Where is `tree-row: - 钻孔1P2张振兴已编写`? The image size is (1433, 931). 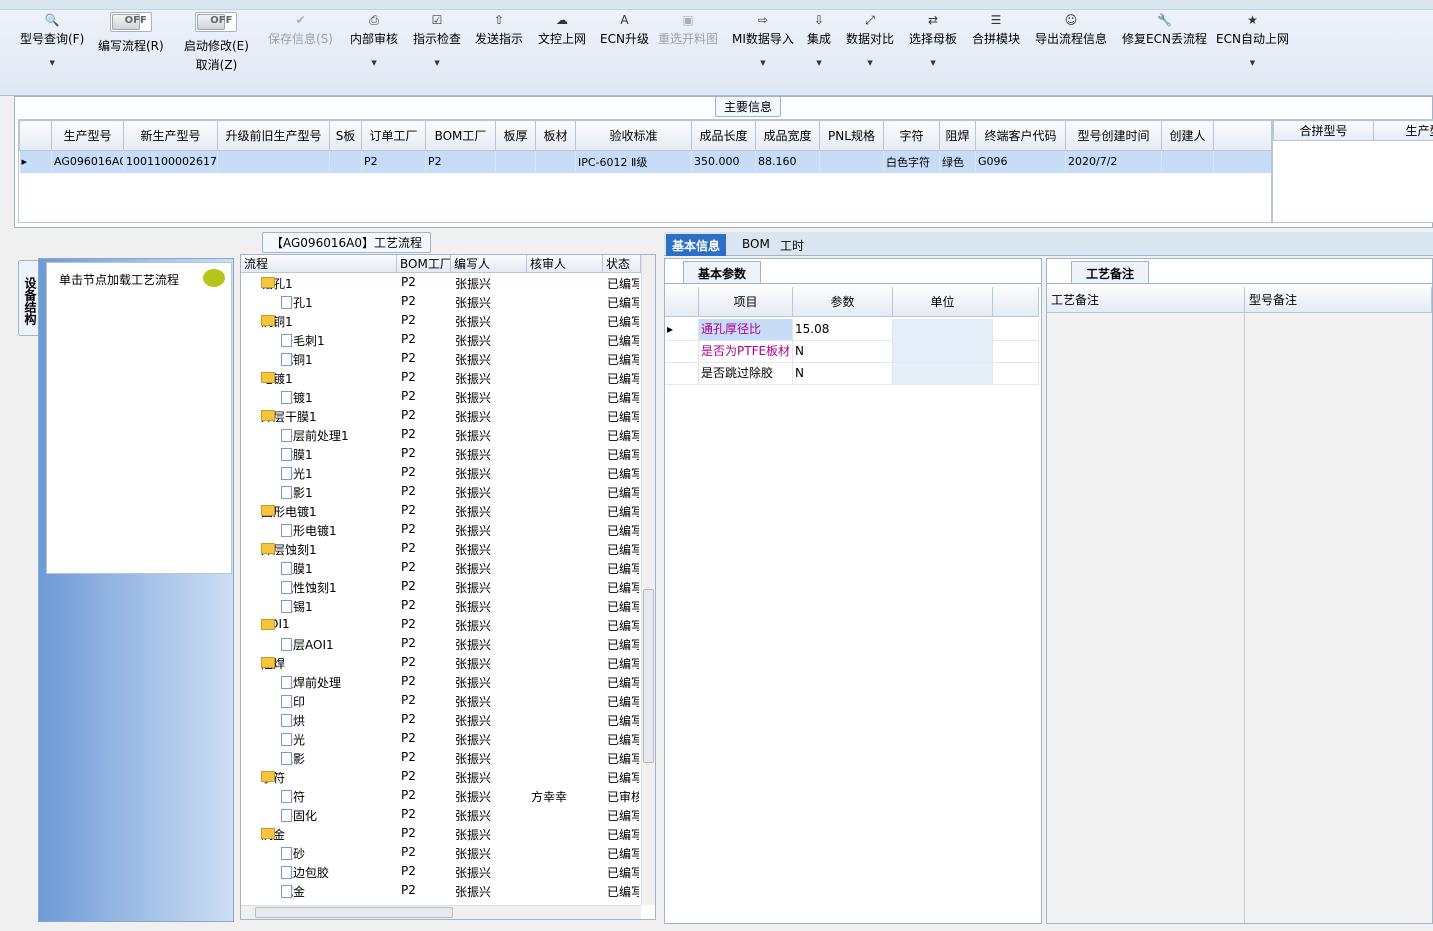 tree-row: - 钻孔1P2张振兴已编写 is located at coordinates (441, 282).